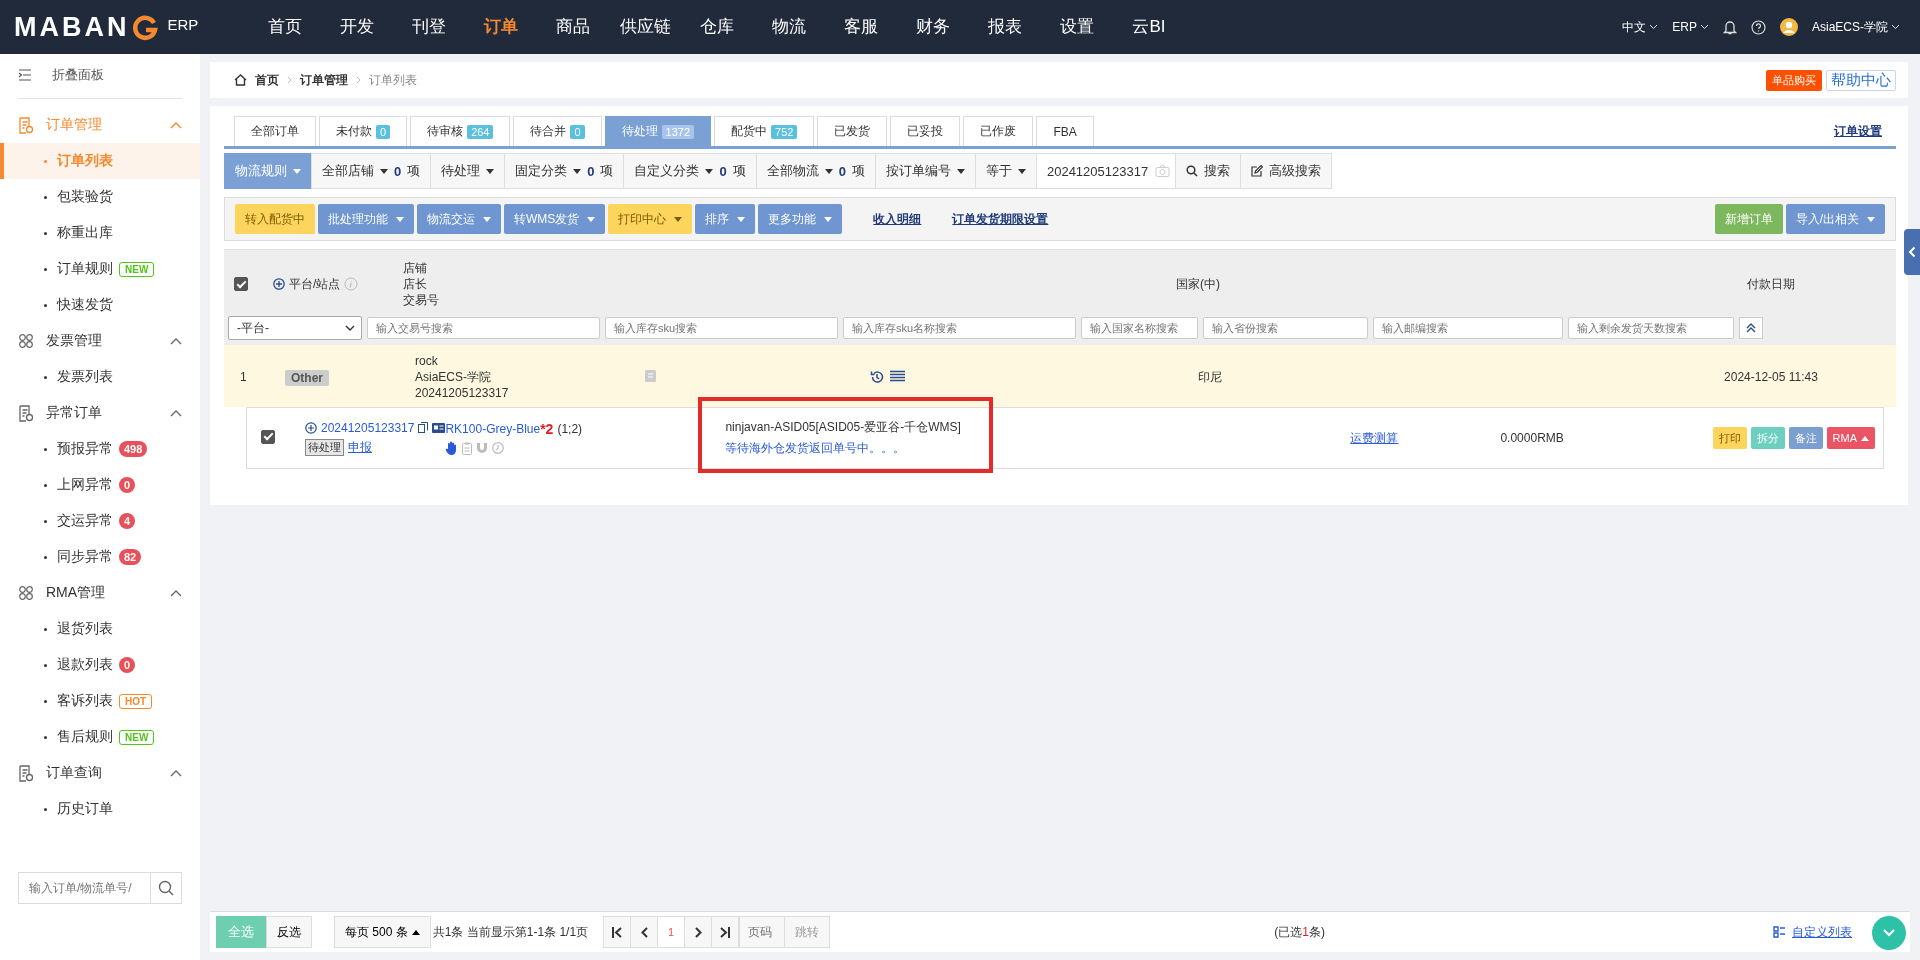 Image resolution: width=1920 pixels, height=960 pixels. Describe the element at coordinates (645, 27) in the screenshot. I see `nav-item: 供应链` at that location.